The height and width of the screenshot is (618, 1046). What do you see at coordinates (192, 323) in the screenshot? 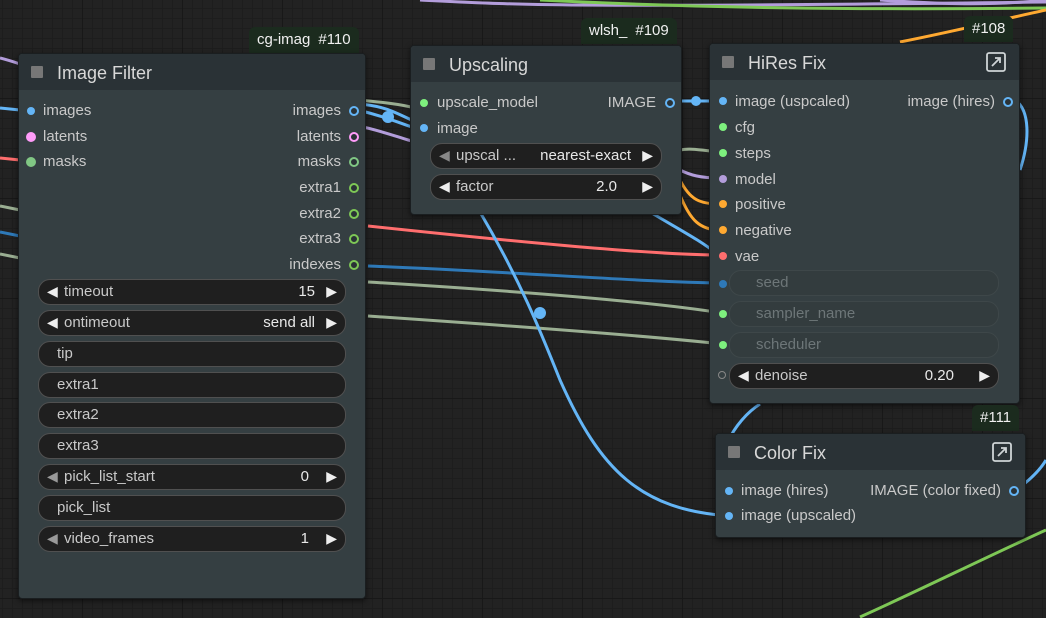
I see `ontimeout-widget: ◀ ontimeout send all ▶` at bounding box center [192, 323].